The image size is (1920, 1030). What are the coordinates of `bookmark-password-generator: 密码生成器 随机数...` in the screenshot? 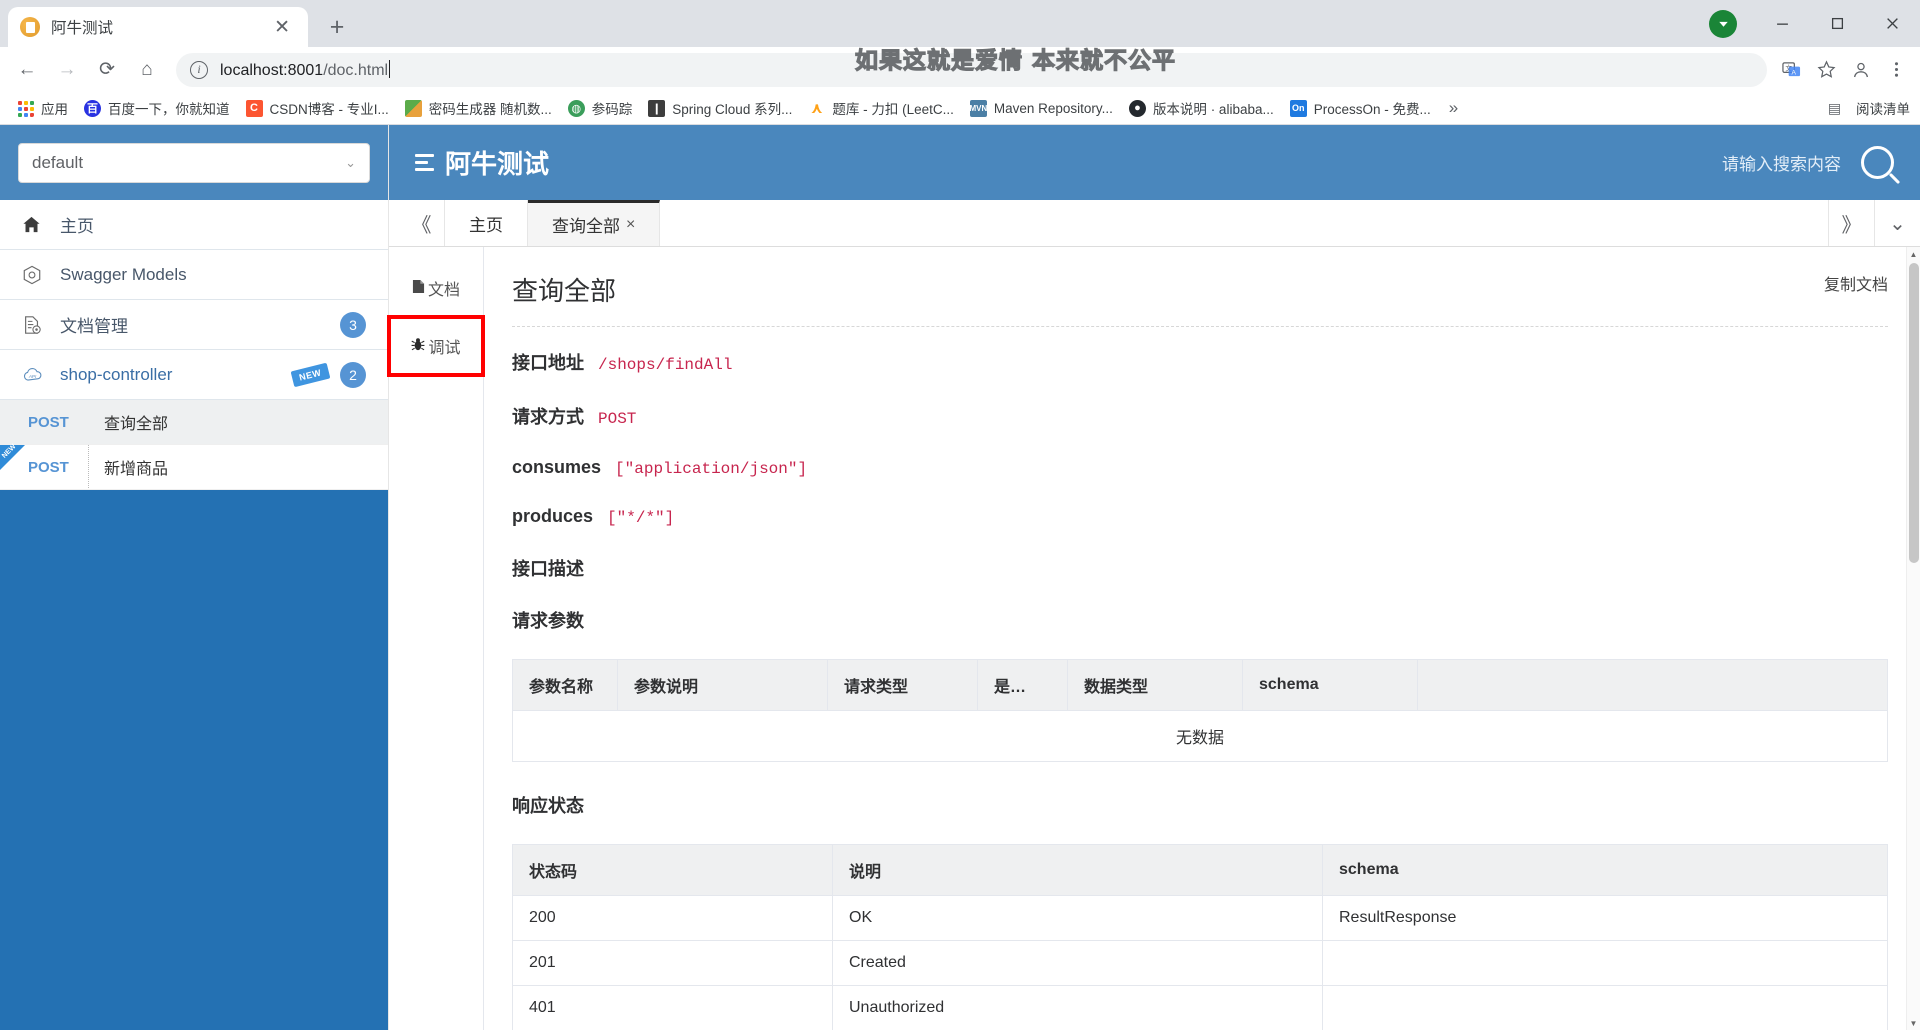 It's located at (478, 108).